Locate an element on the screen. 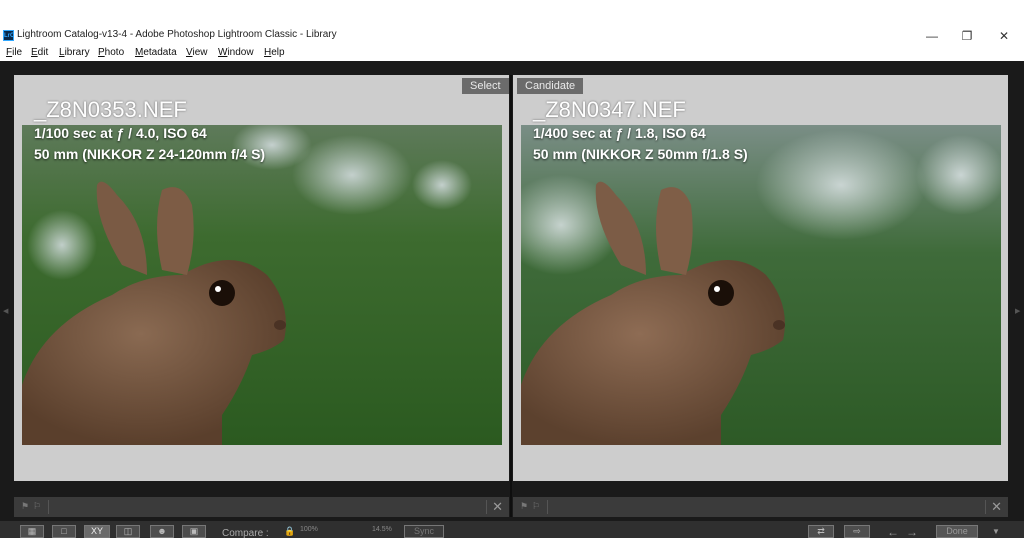 Image resolution: width=1024 pixels, height=539 pixels. minimize-button: — is located at coordinates (932, 36).